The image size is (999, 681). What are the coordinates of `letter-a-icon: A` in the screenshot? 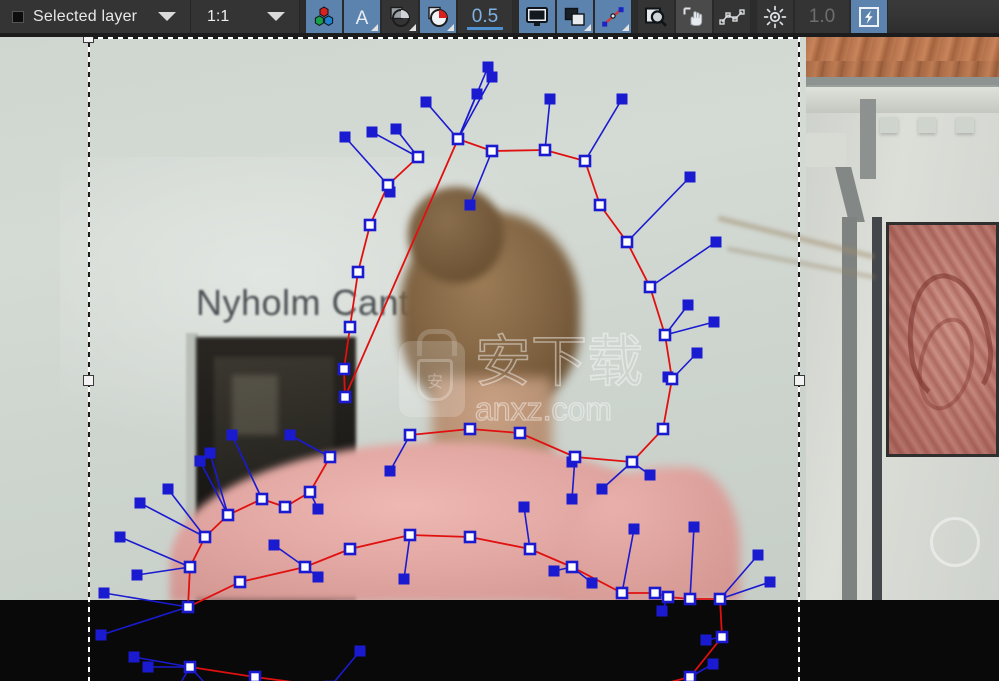 It's located at (362, 18).